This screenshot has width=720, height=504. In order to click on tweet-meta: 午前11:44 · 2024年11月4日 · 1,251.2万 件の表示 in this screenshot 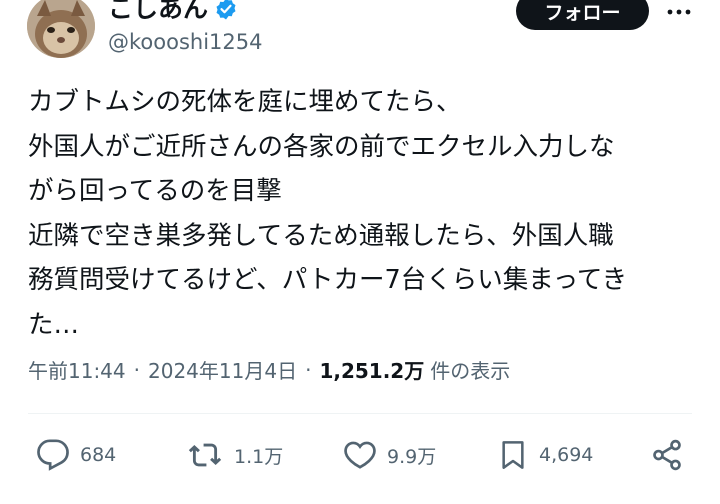, I will do `click(269, 369)`.